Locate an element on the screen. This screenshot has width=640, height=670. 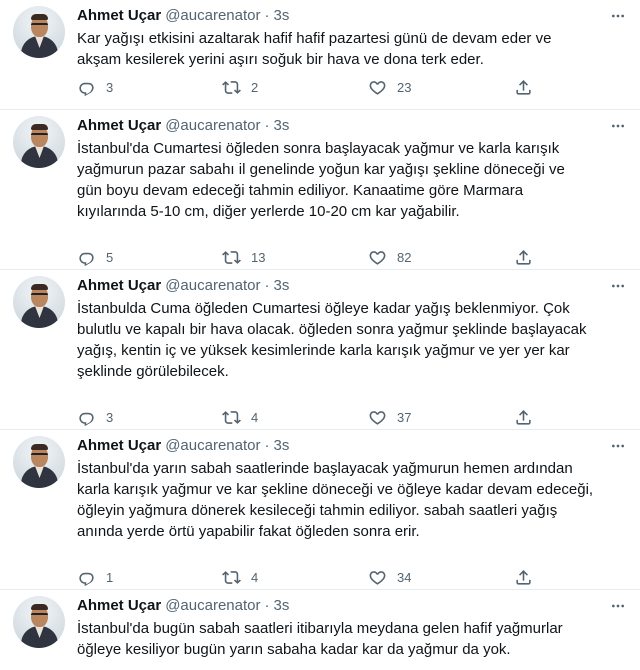
tweet-actions: 1 4 34 is located at coordinates (312, 577).